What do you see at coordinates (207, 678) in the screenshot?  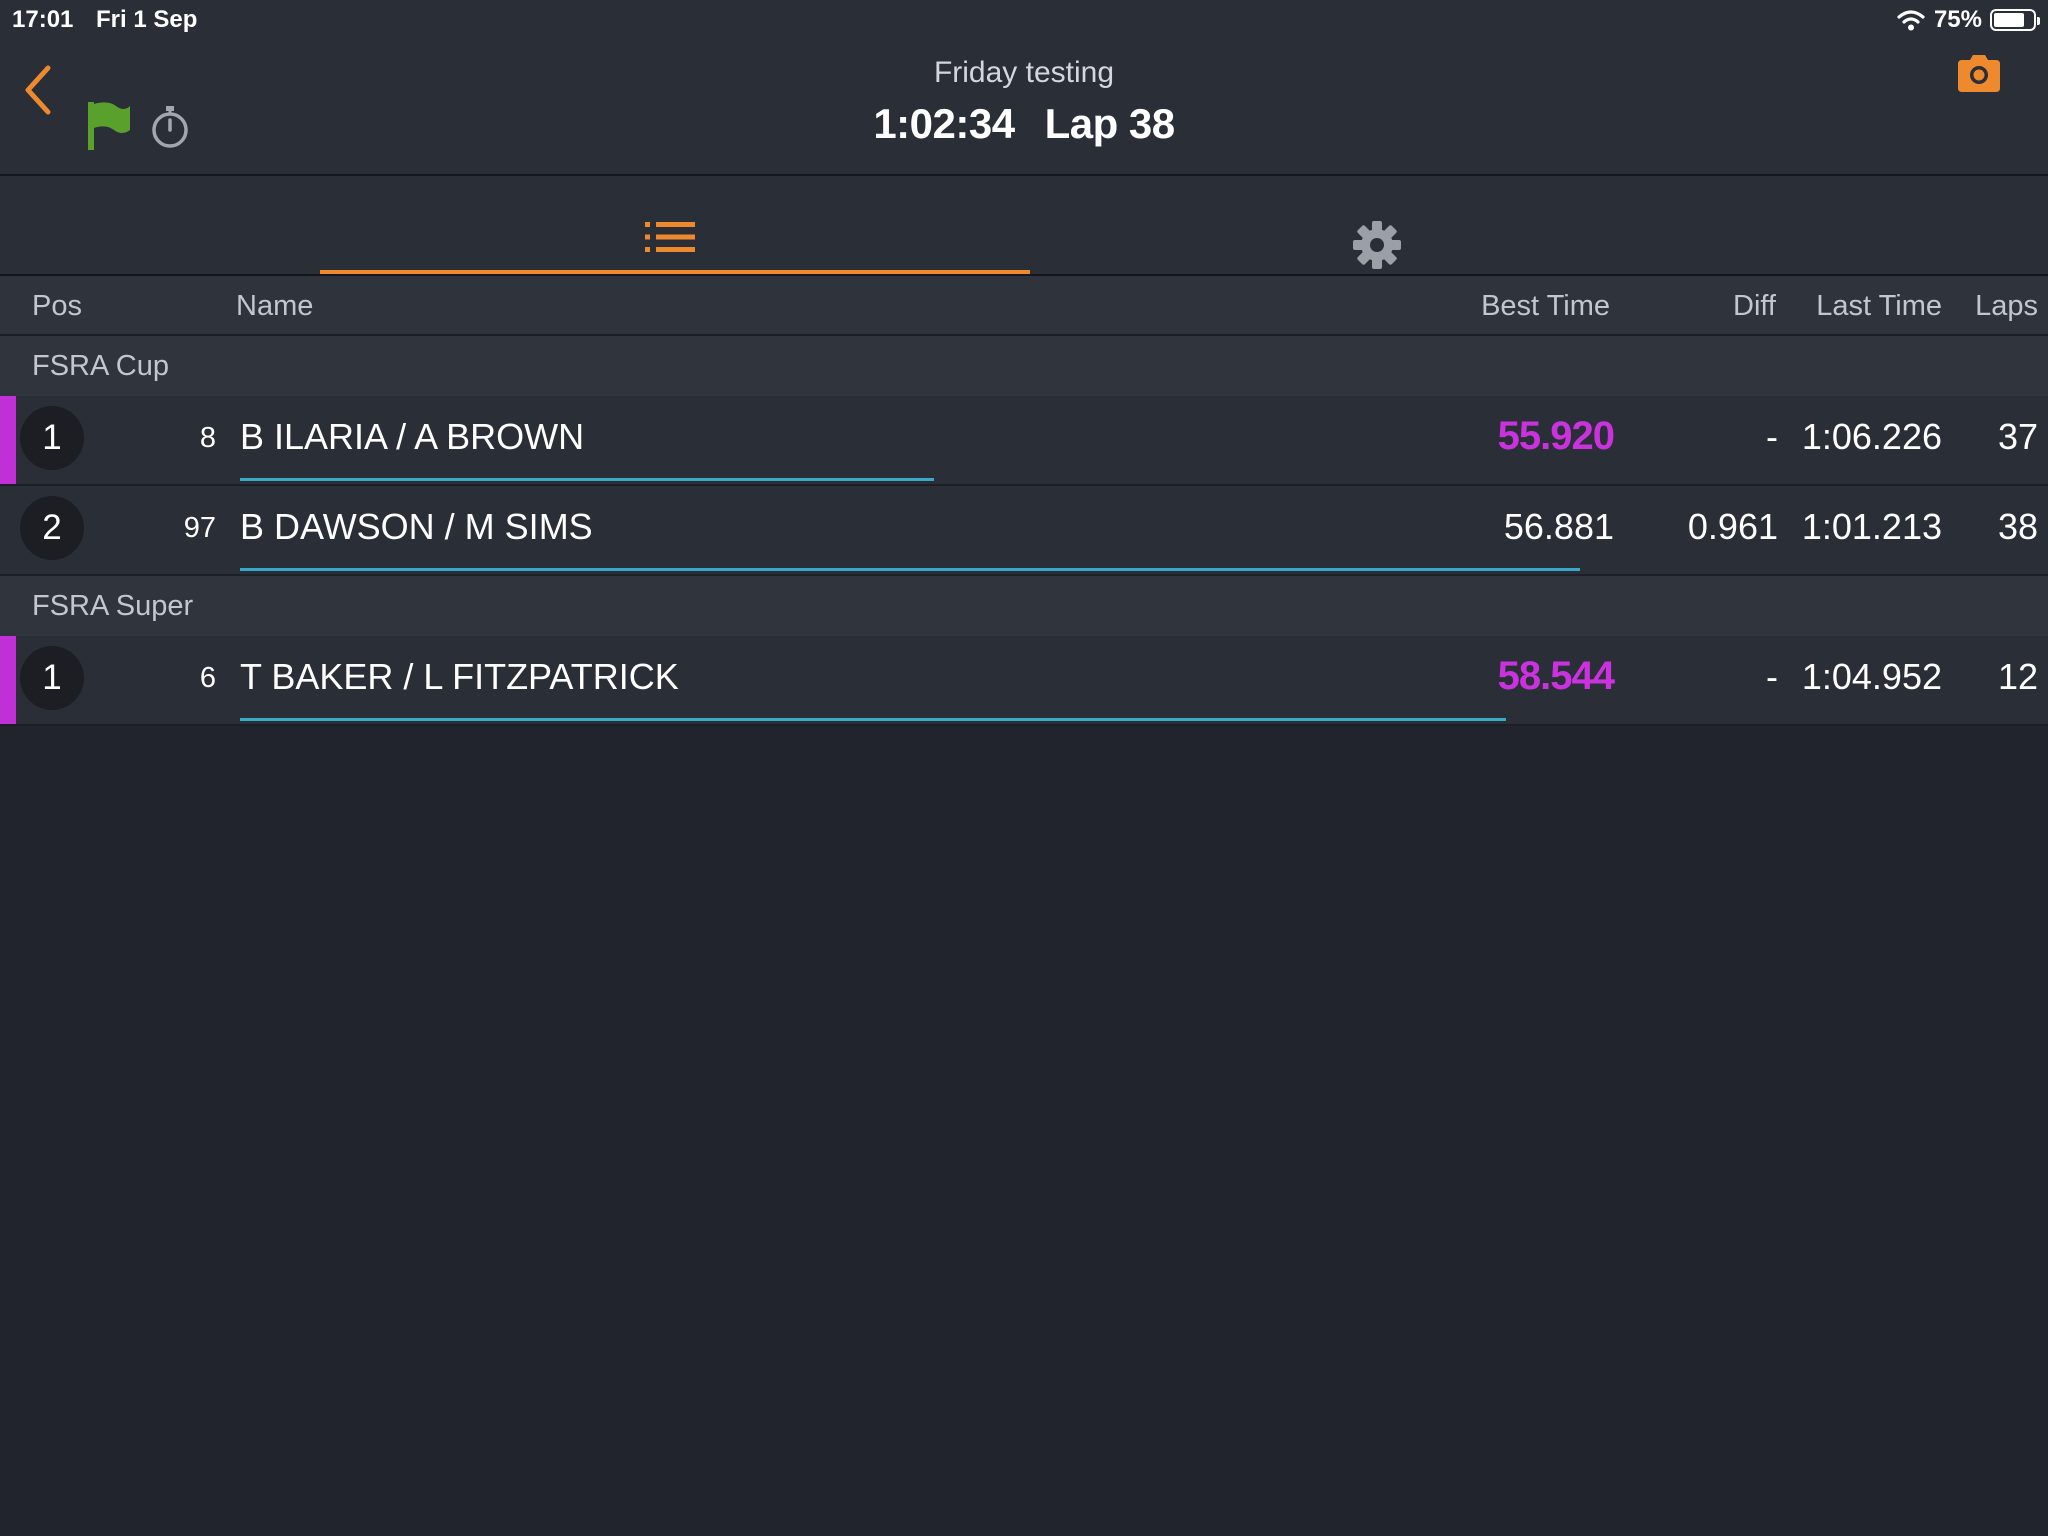 I see `car-number: 6` at bounding box center [207, 678].